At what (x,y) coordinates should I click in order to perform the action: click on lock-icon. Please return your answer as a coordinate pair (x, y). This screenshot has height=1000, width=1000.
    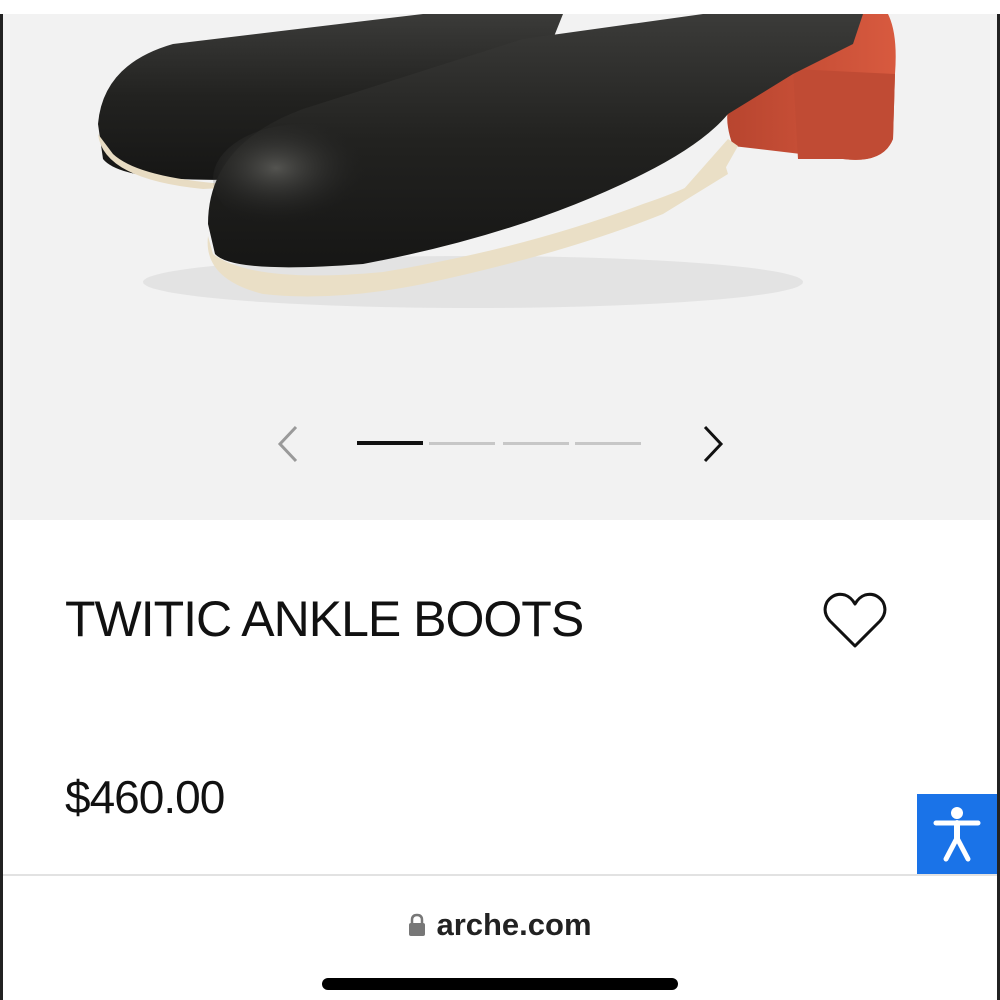
    Looking at the image, I should click on (417, 924).